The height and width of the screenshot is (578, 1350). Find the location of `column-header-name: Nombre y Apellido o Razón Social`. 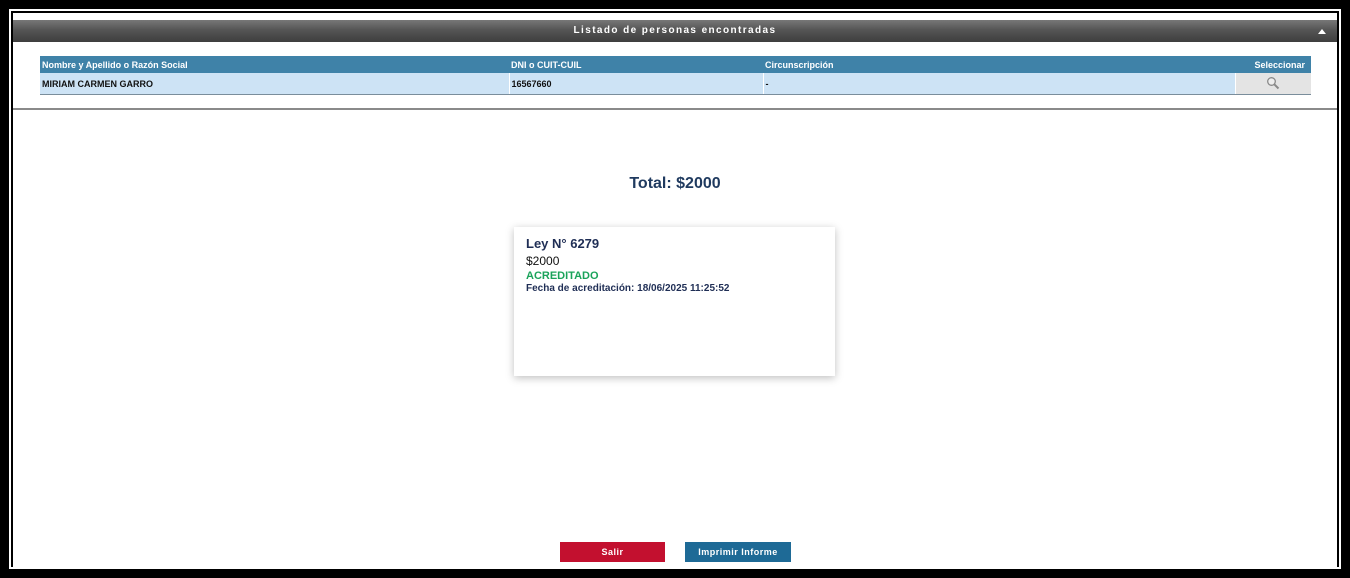

column-header-name: Nombre y Apellido o Razón Social is located at coordinates (274, 64).